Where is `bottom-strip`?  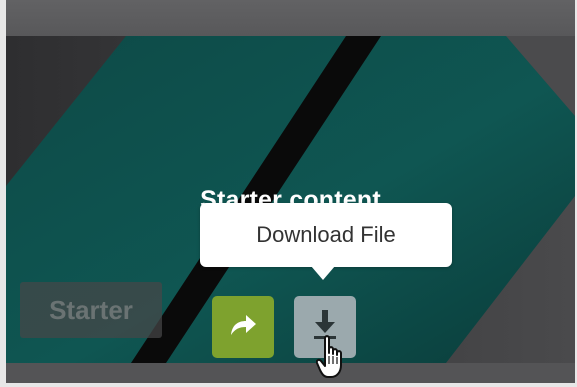
bottom-strip is located at coordinates (290, 373).